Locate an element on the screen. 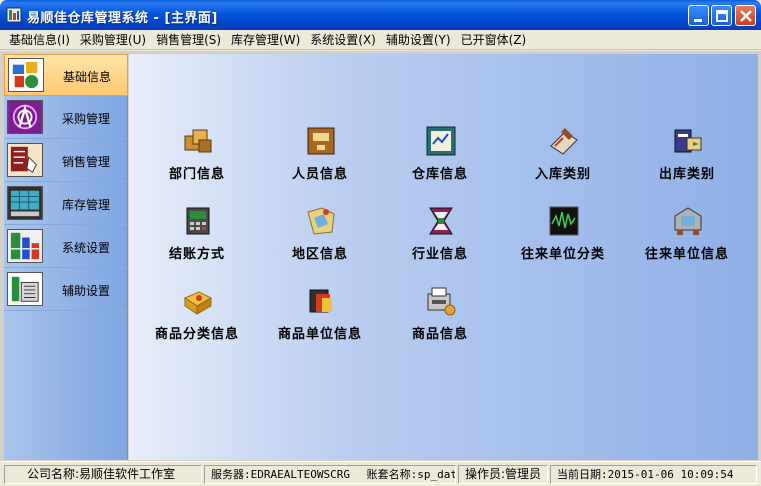  sidebar-item-label: 系统设置 is located at coordinates (86, 248).